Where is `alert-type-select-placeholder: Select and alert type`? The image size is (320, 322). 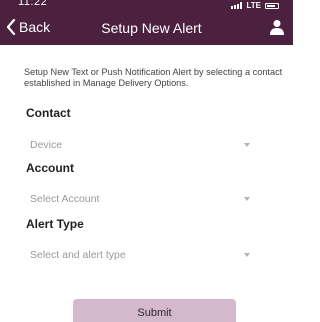
alert-type-select-placeholder: Select and alert type is located at coordinates (78, 255).